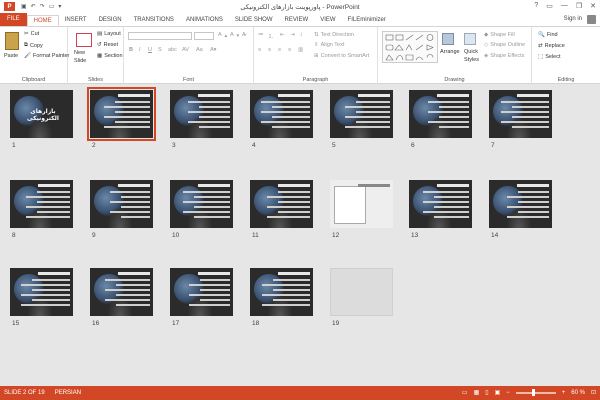 The height and width of the screenshot is (400, 600). Describe the element at coordinates (548, 35) in the screenshot. I see `find-button: 🔍 Find` at that location.